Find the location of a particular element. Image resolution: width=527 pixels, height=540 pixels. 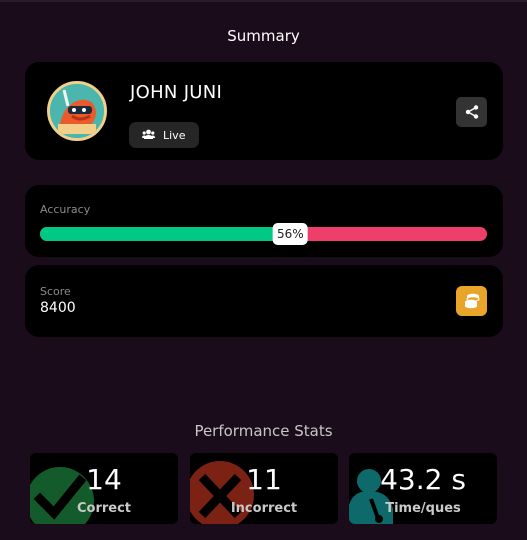

stat-time-per-question: 43.2 s Time/ques is located at coordinates (423, 488).